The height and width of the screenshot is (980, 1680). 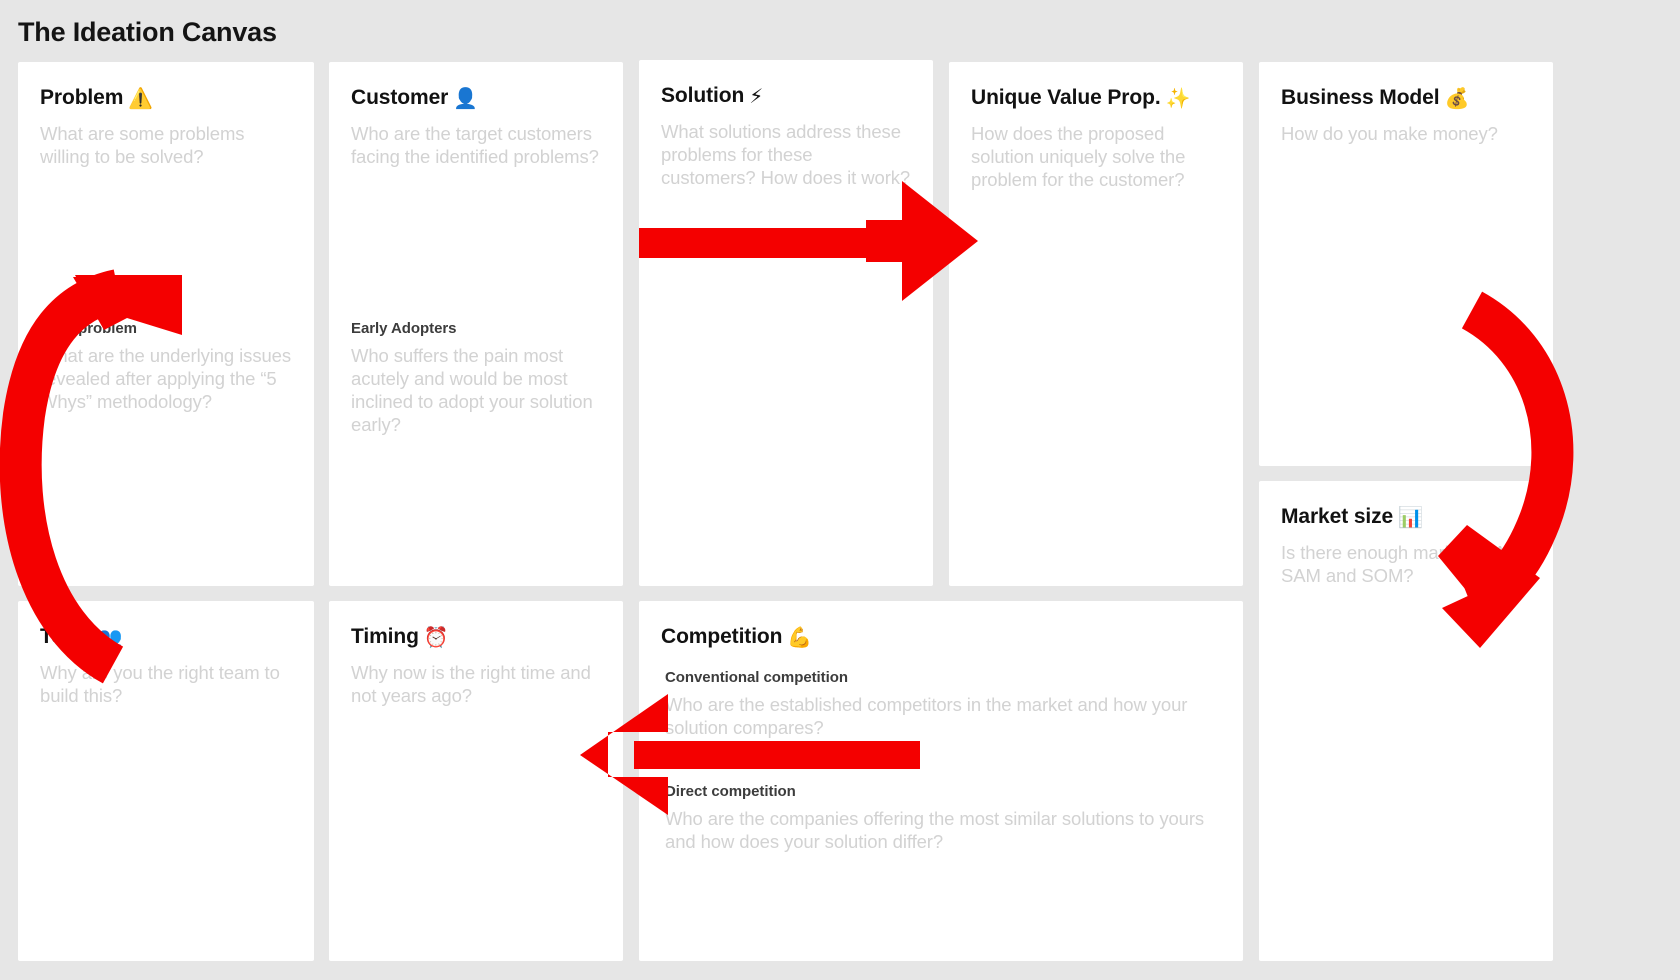 What do you see at coordinates (385, 636) in the screenshot?
I see `card-timing-title-text: Timing` at bounding box center [385, 636].